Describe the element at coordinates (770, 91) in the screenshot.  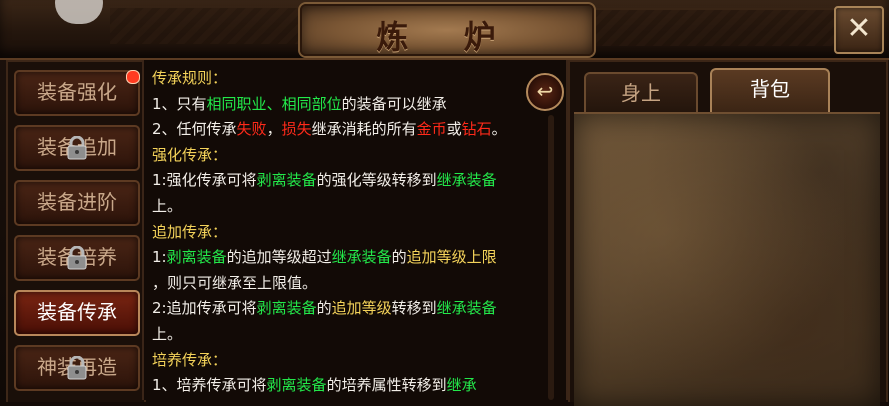
I see `tab-bag: 背包` at that location.